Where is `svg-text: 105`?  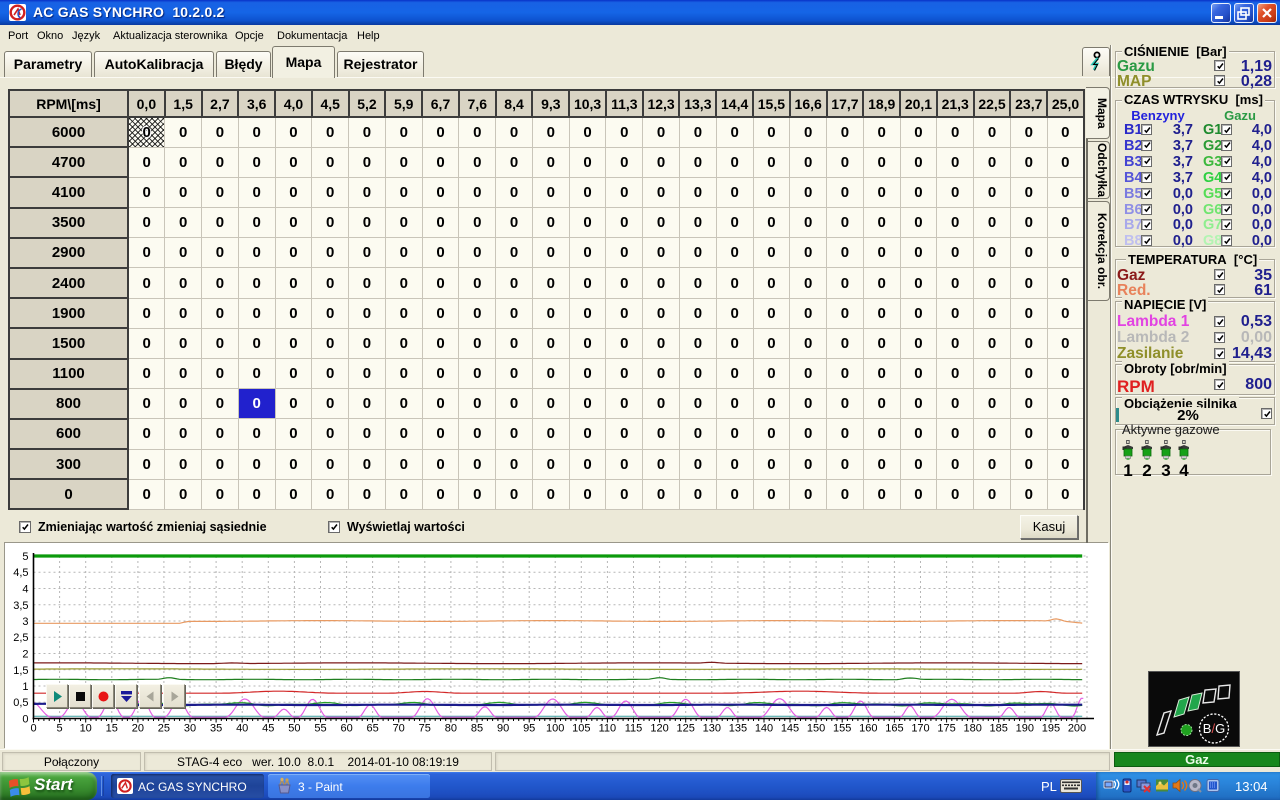 svg-text: 105 is located at coordinates (581, 729).